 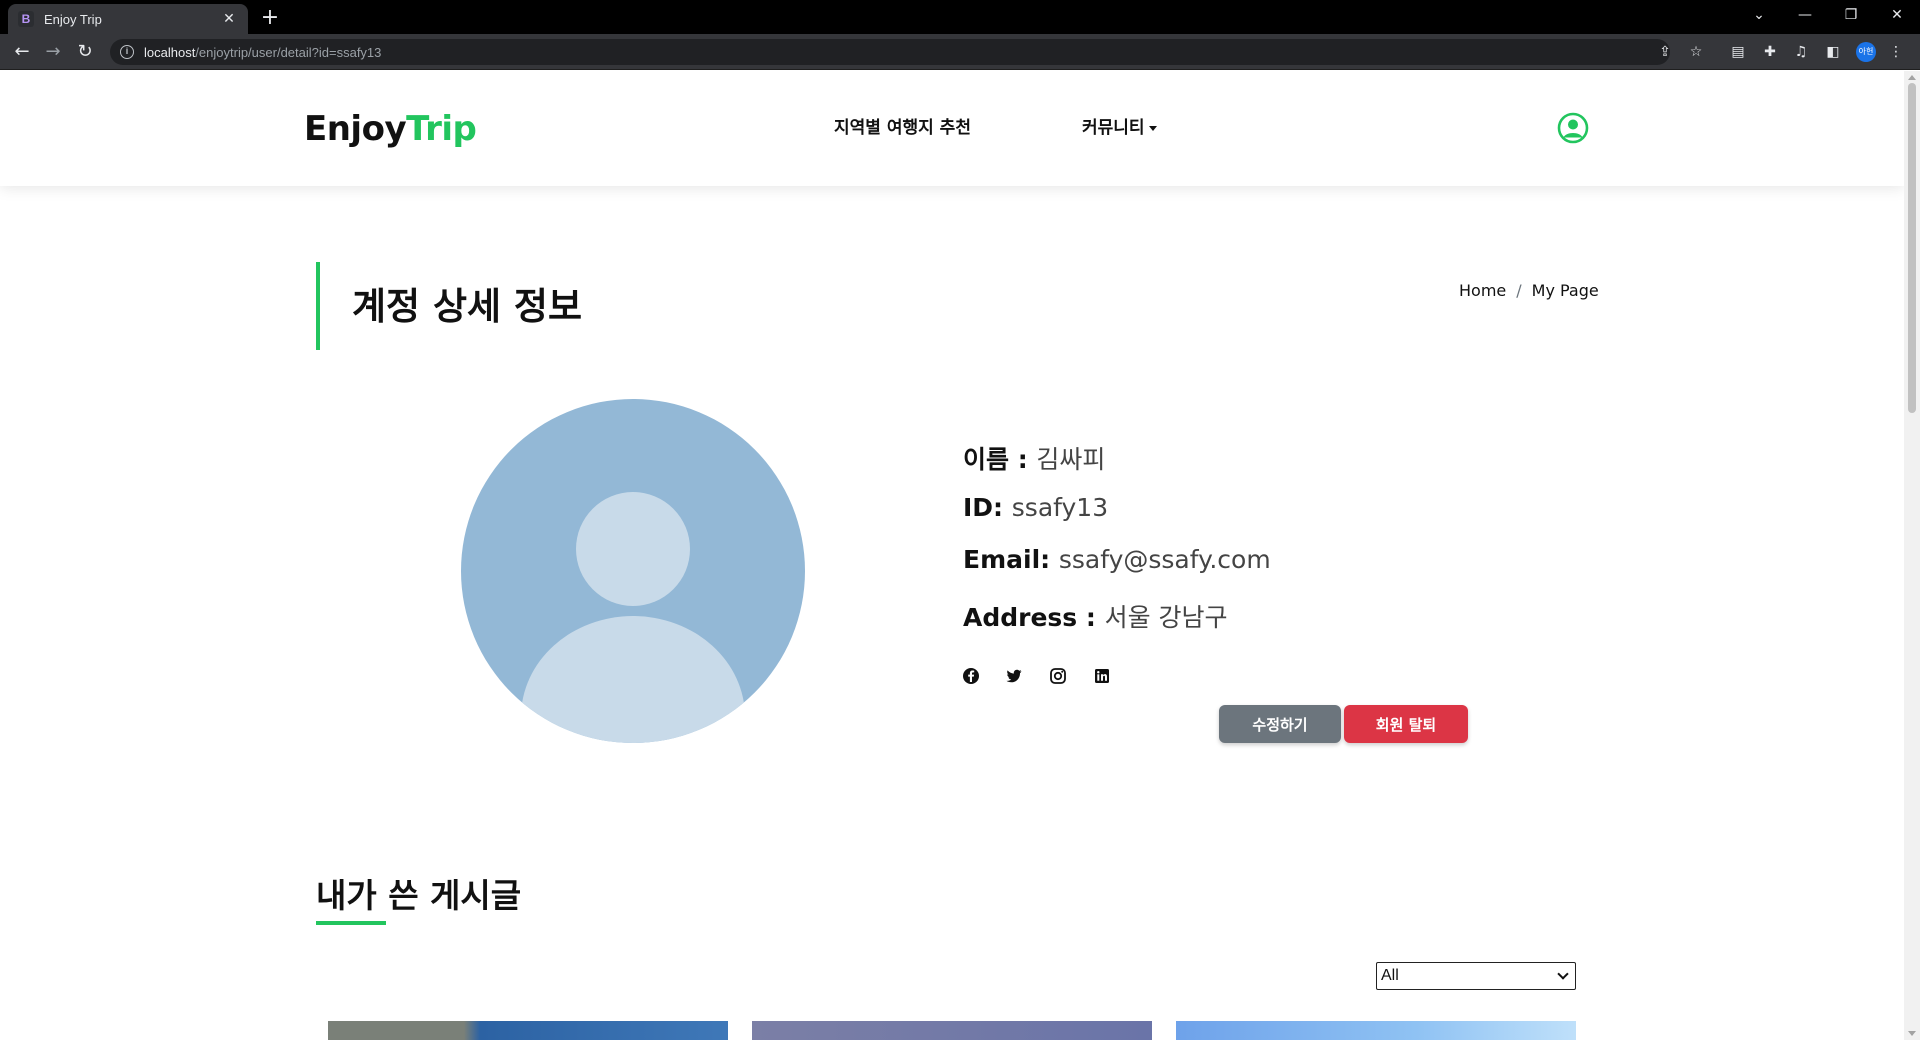 I want to click on profile-avatar, so click(x=633, y=571).